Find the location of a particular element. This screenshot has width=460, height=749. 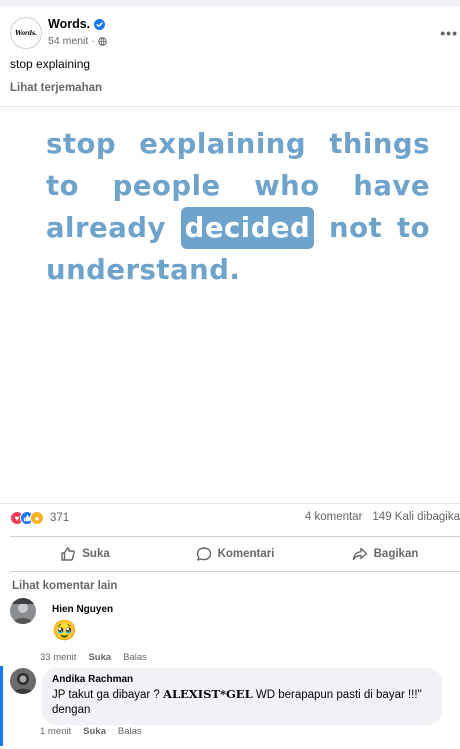

quote-word: have is located at coordinates (391, 186).